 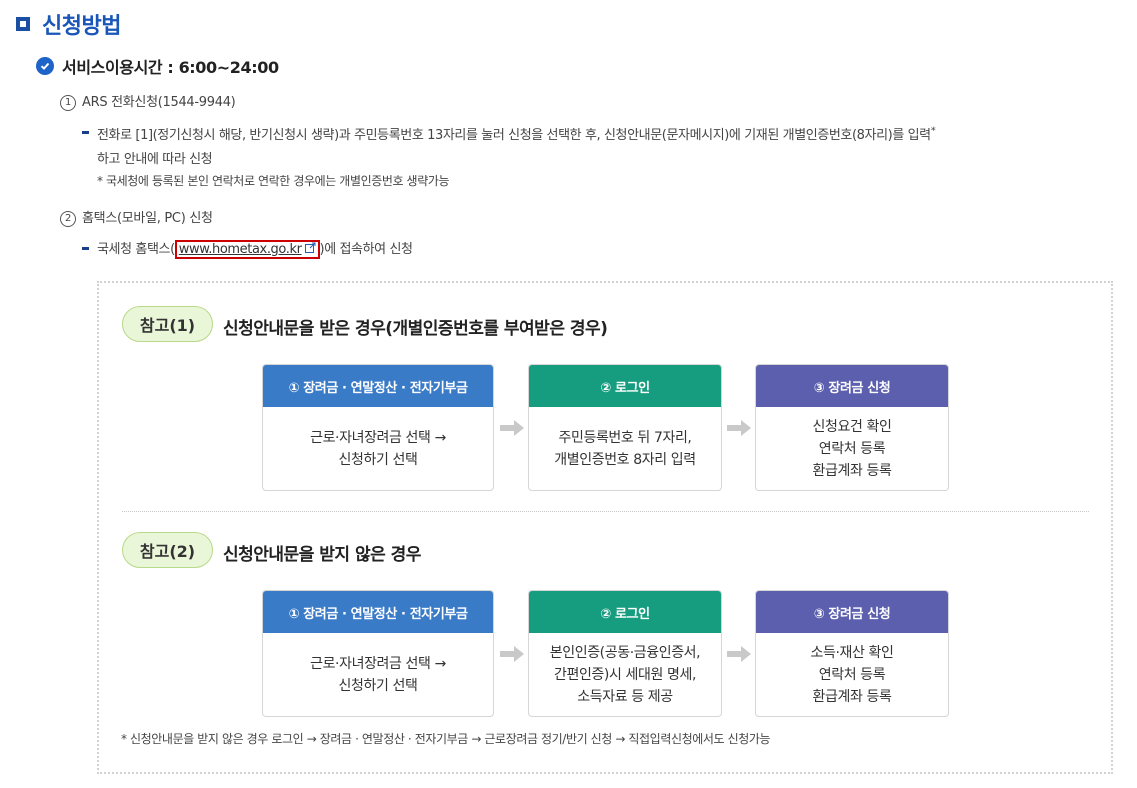 What do you see at coordinates (625, 675) in the screenshot?
I see `step-body: 본인인증(공동·금융인증서, 간편인증)시 세대원 명세, 소득자료 등 제공` at bounding box center [625, 675].